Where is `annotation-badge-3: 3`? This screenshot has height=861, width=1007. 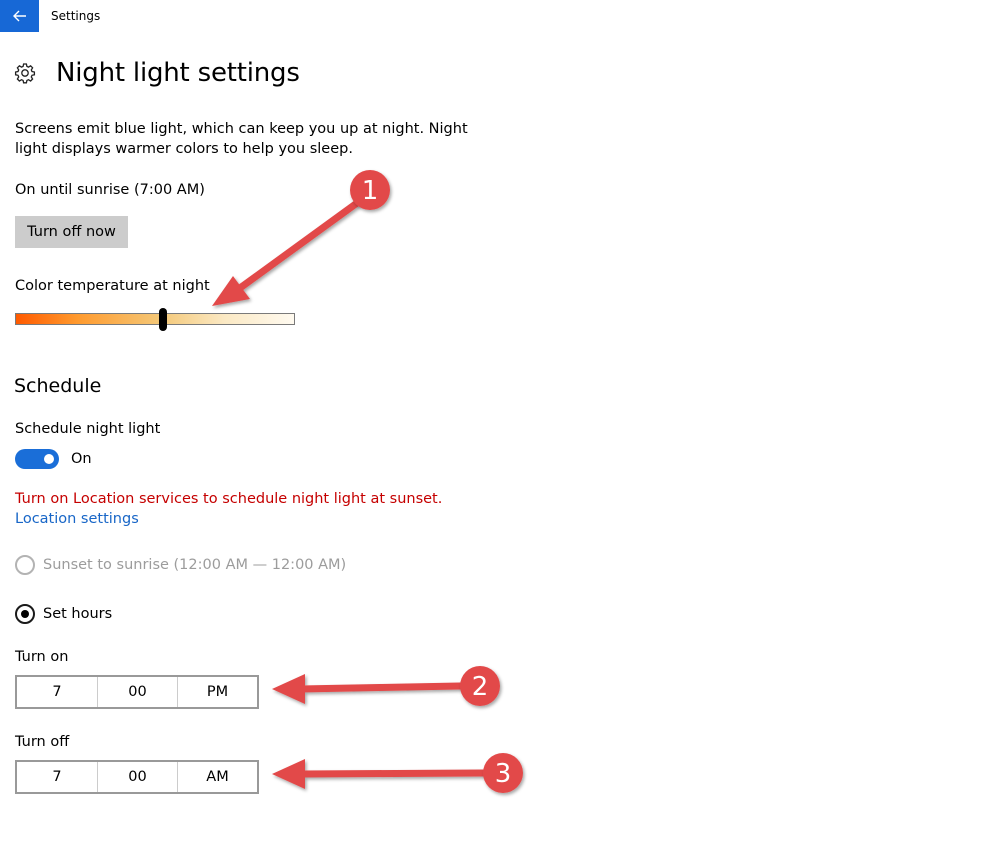
annotation-badge-3: 3 is located at coordinates (503, 773).